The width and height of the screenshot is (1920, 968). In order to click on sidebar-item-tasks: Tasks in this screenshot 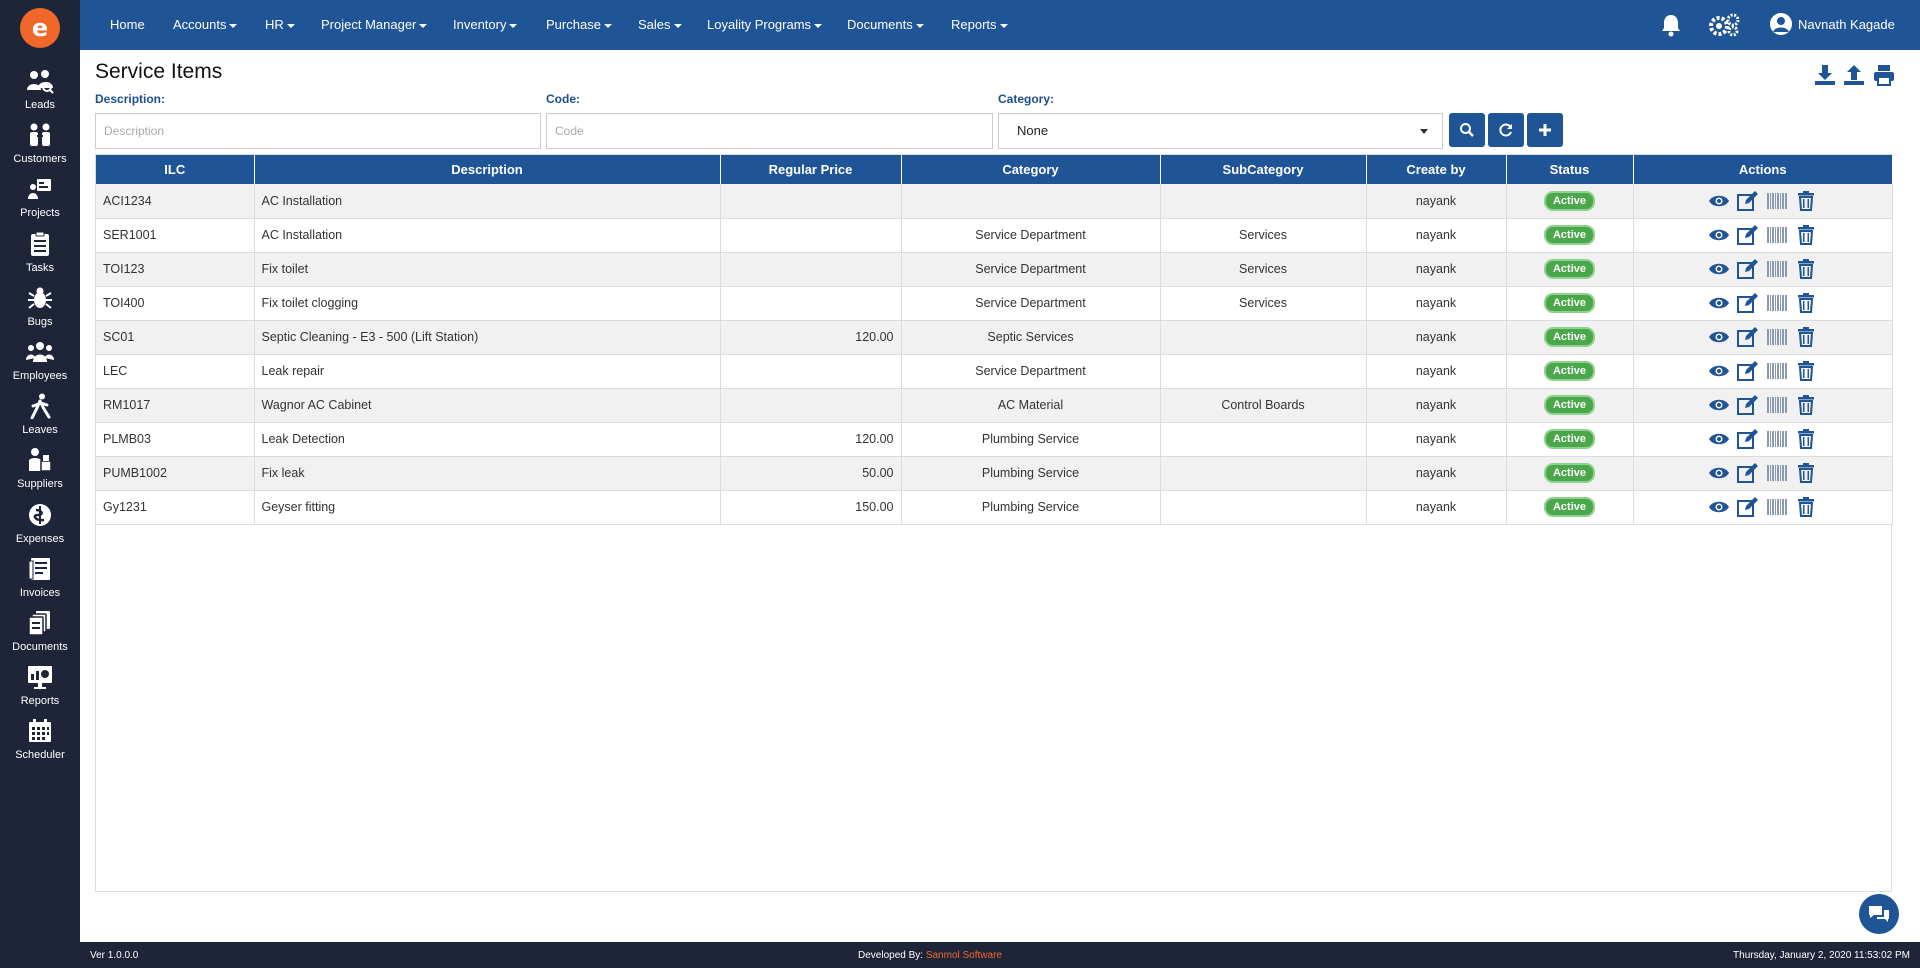, I will do `click(40, 257)`.